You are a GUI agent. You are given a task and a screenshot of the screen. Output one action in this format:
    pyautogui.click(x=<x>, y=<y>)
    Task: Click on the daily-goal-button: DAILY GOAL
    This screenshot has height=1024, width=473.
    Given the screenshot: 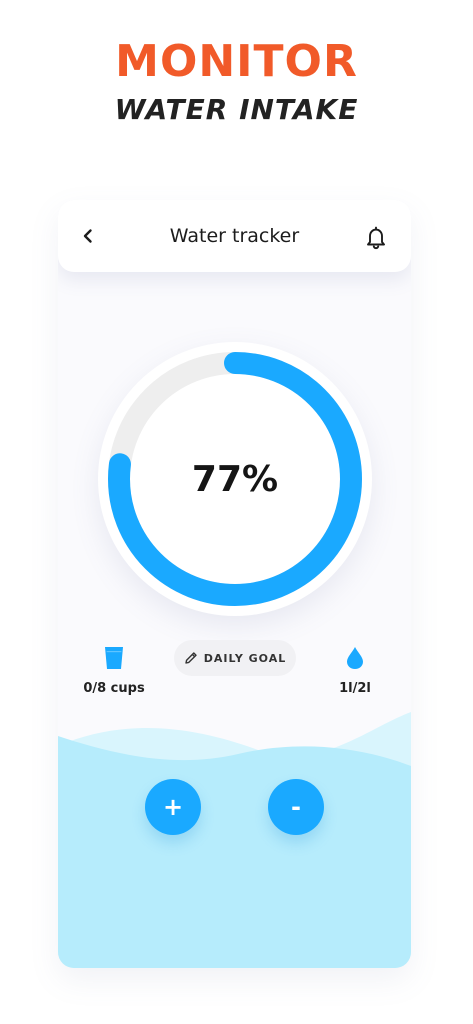 What is the action you would take?
    pyautogui.click(x=235, y=658)
    